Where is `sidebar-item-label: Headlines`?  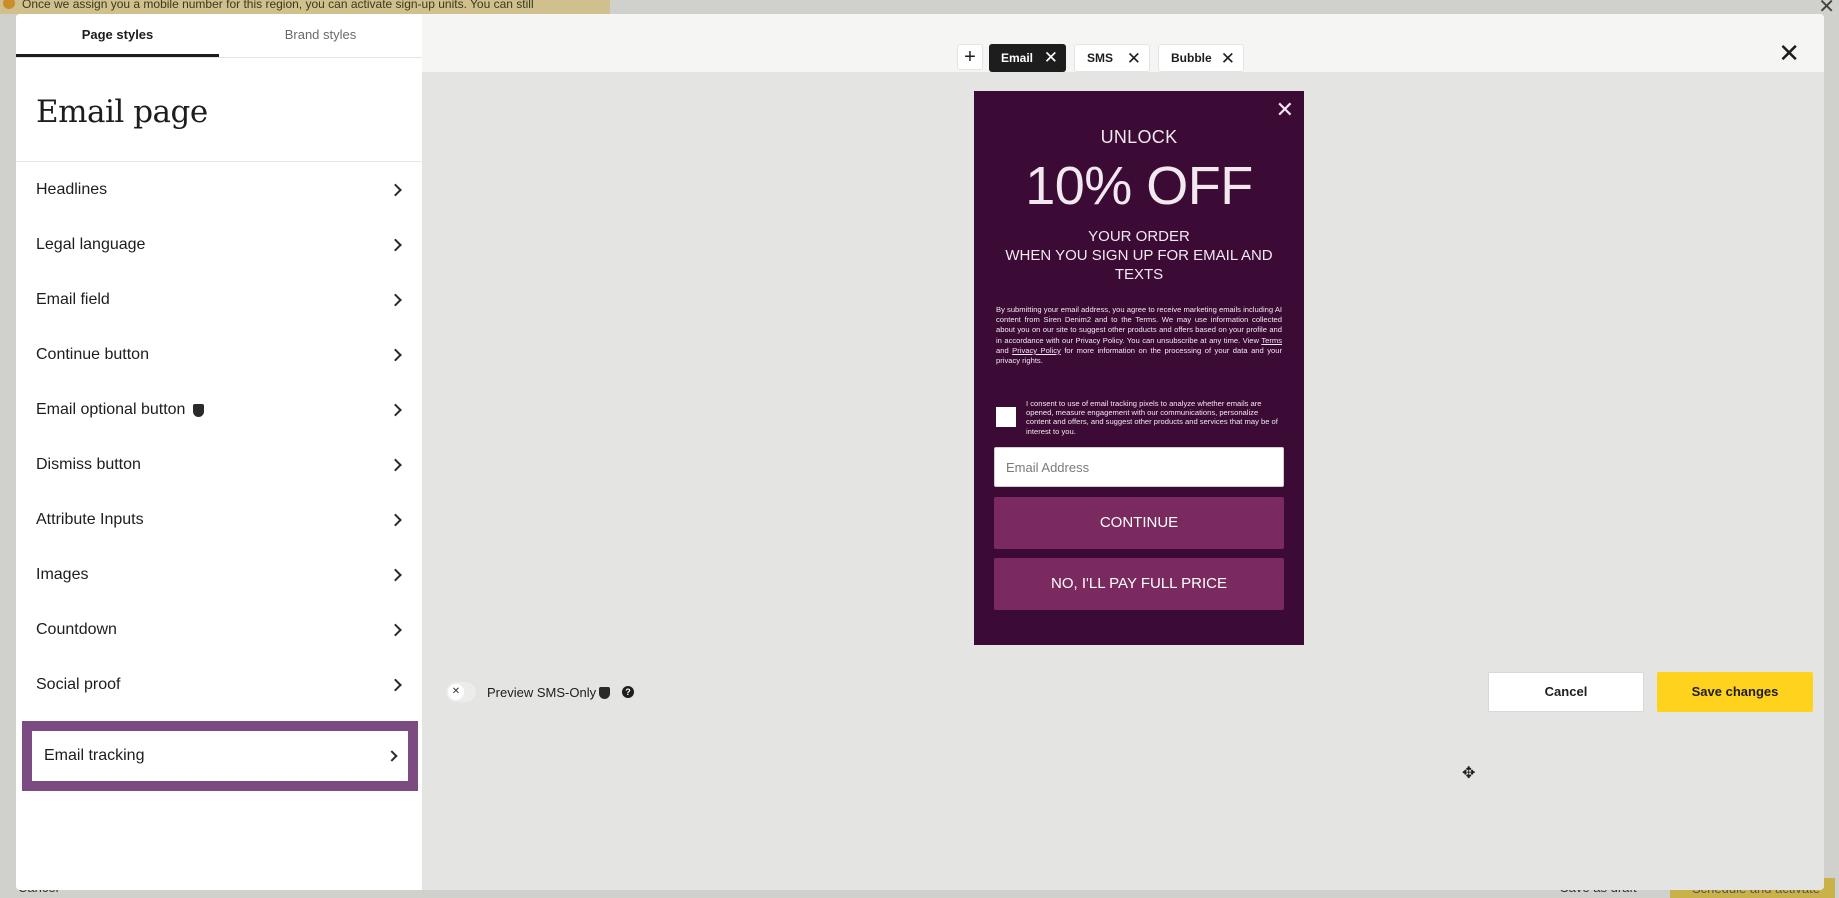
sidebar-item-label: Headlines is located at coordinates (72, 189).